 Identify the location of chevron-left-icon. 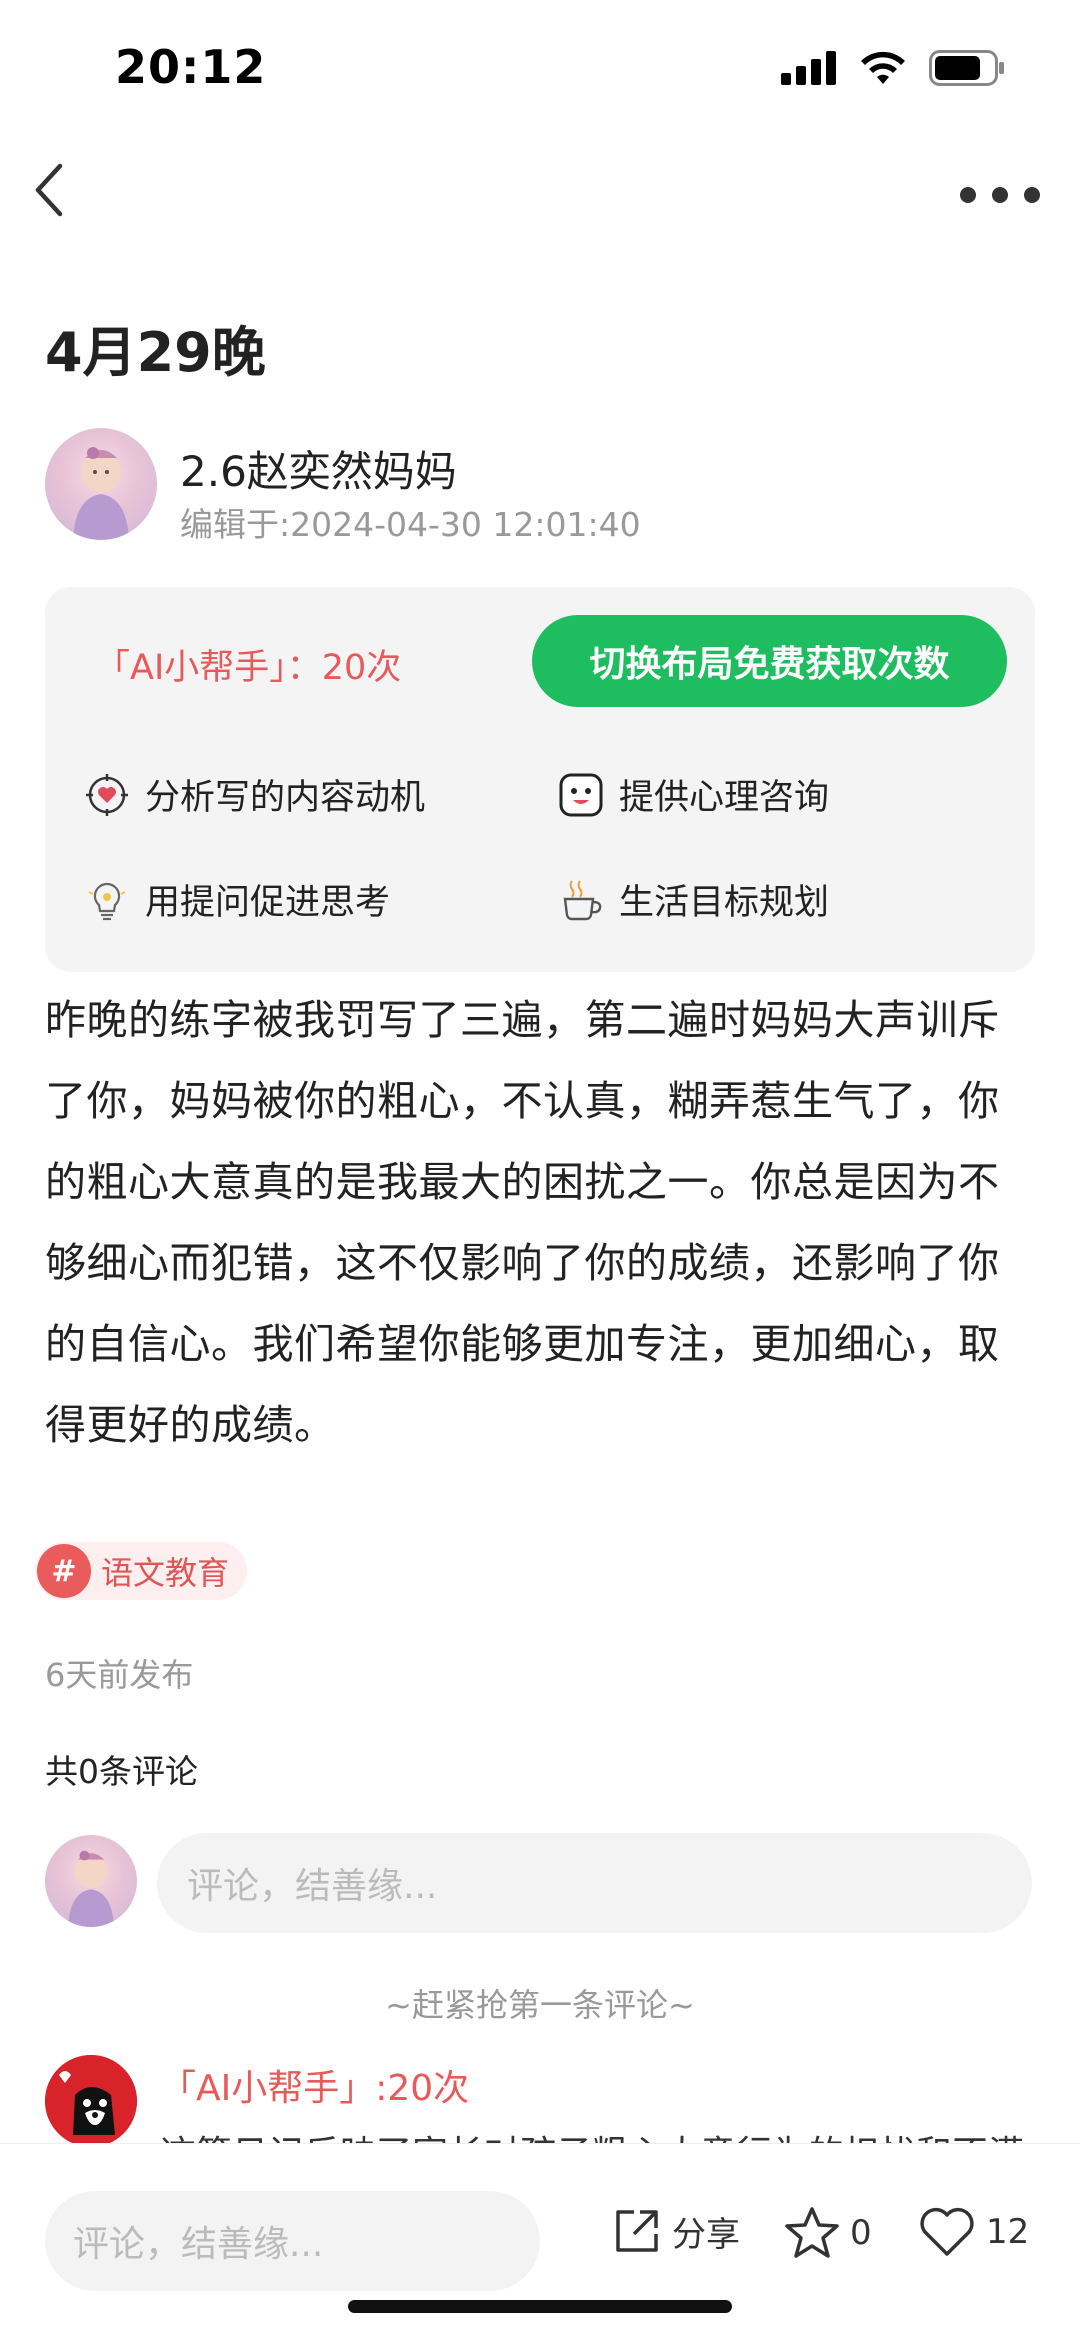
(49, 190).